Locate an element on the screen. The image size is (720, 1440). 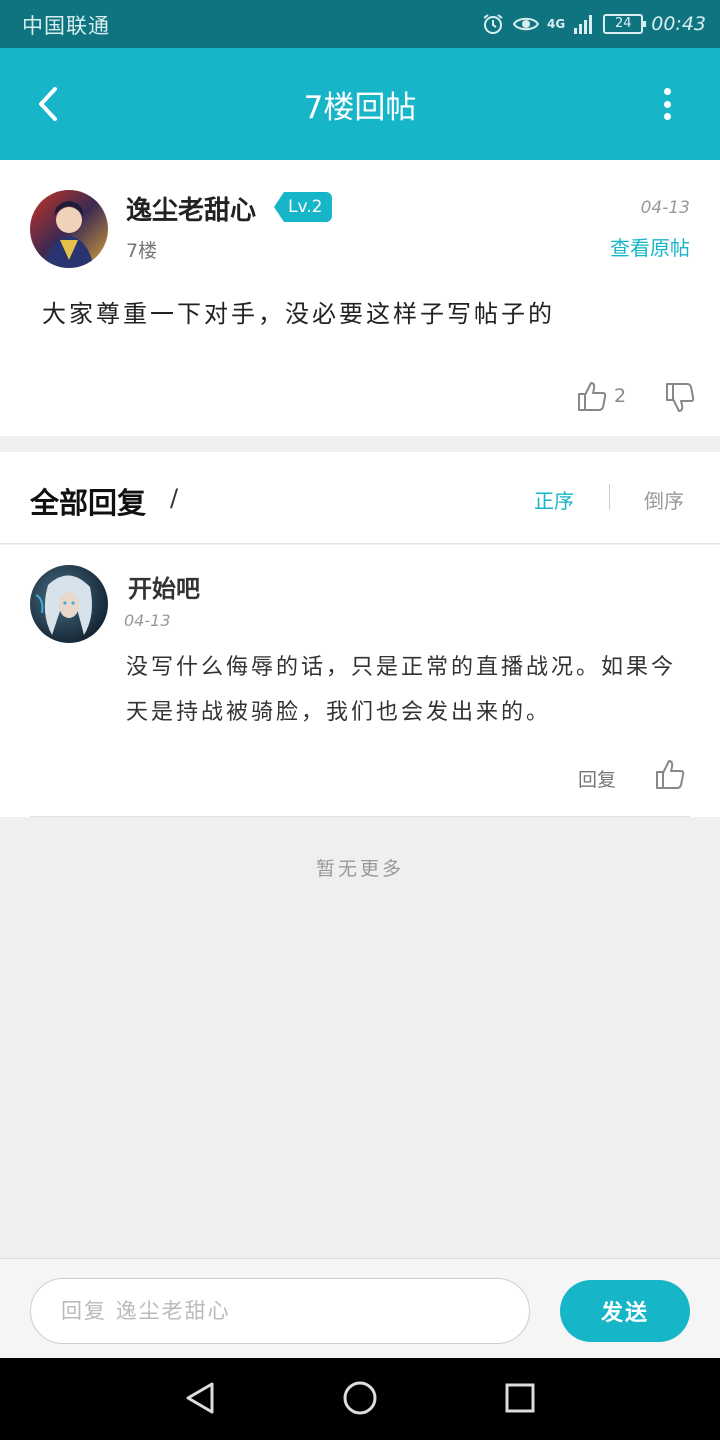
square-recents-icon is located at coordinates (520, 1398).